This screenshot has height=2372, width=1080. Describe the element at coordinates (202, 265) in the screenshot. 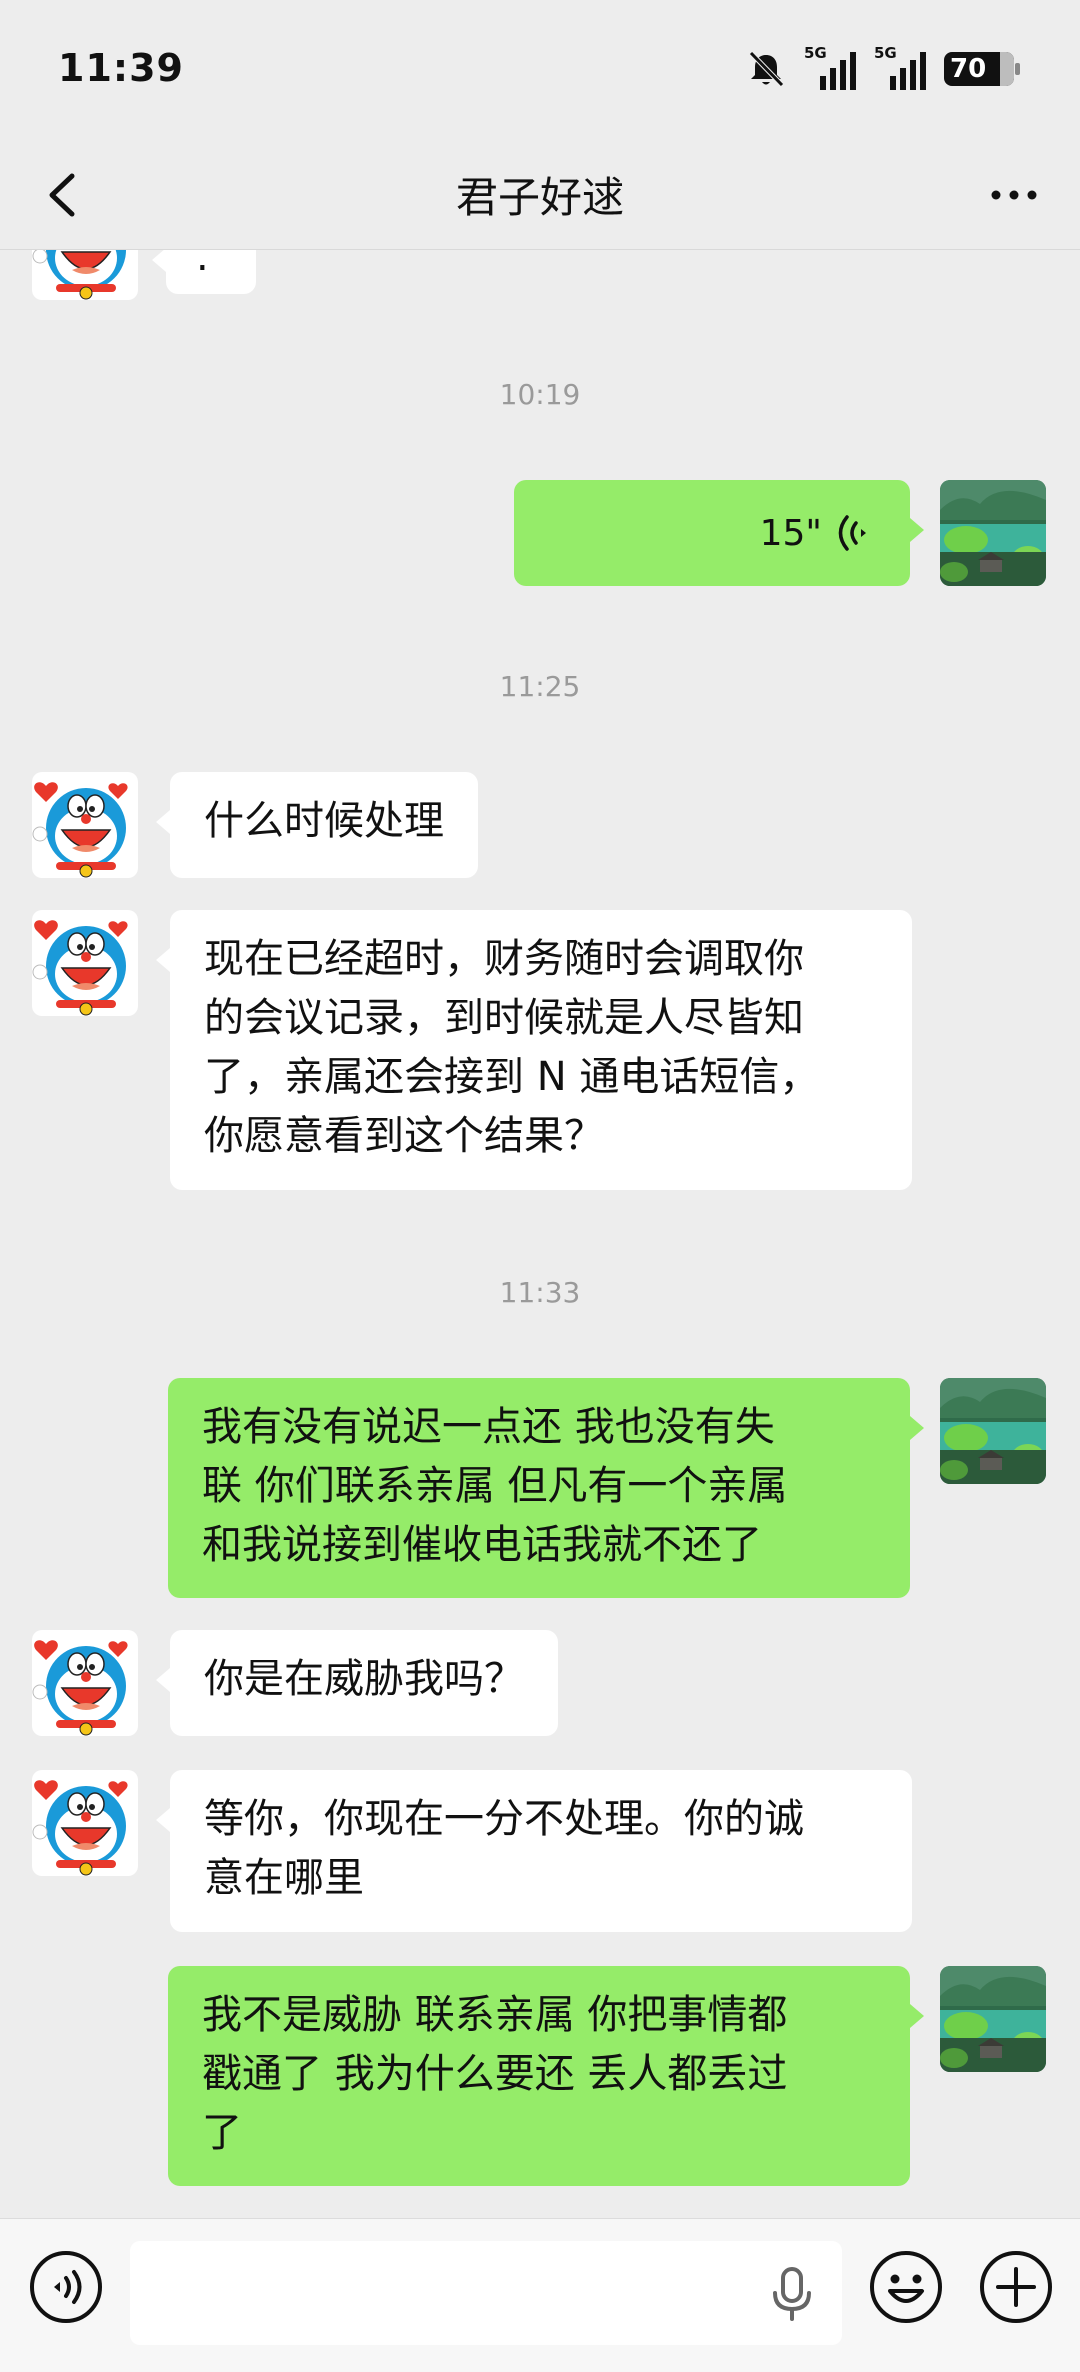

I see `message-text: .` at that location.